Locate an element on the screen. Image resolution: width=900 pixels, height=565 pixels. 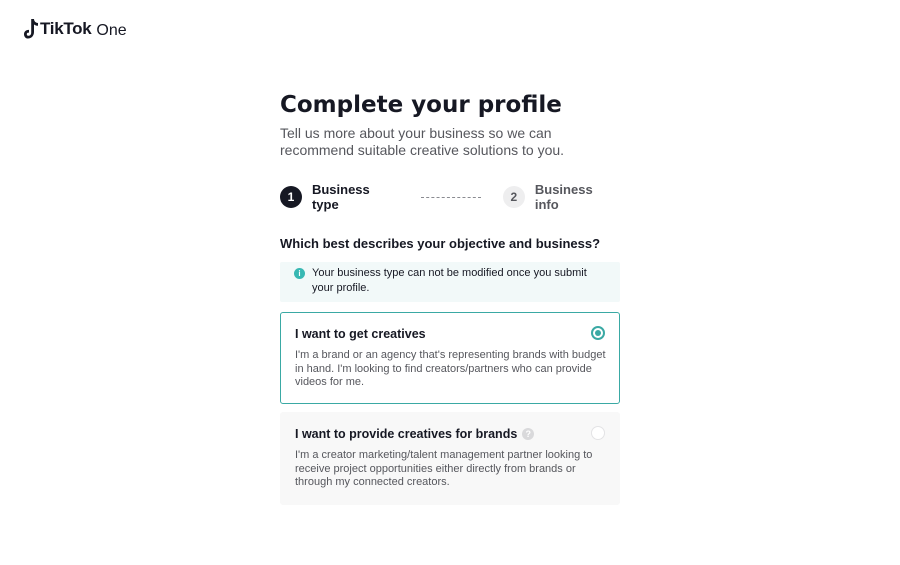
page-title: Complete your profile is located at coordinates (421, 105).